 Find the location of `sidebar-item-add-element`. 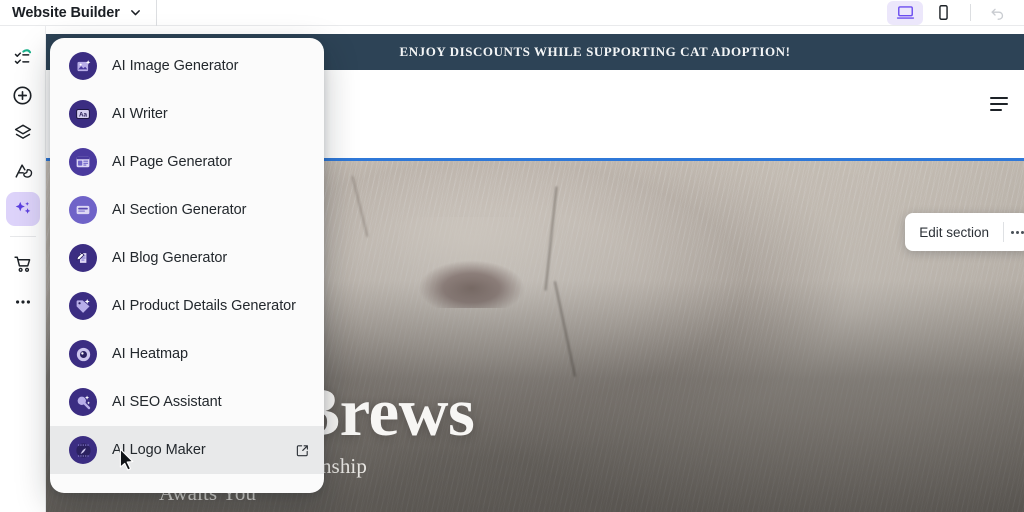

sidebar-item-add-element is located at coordinates (23, 95).